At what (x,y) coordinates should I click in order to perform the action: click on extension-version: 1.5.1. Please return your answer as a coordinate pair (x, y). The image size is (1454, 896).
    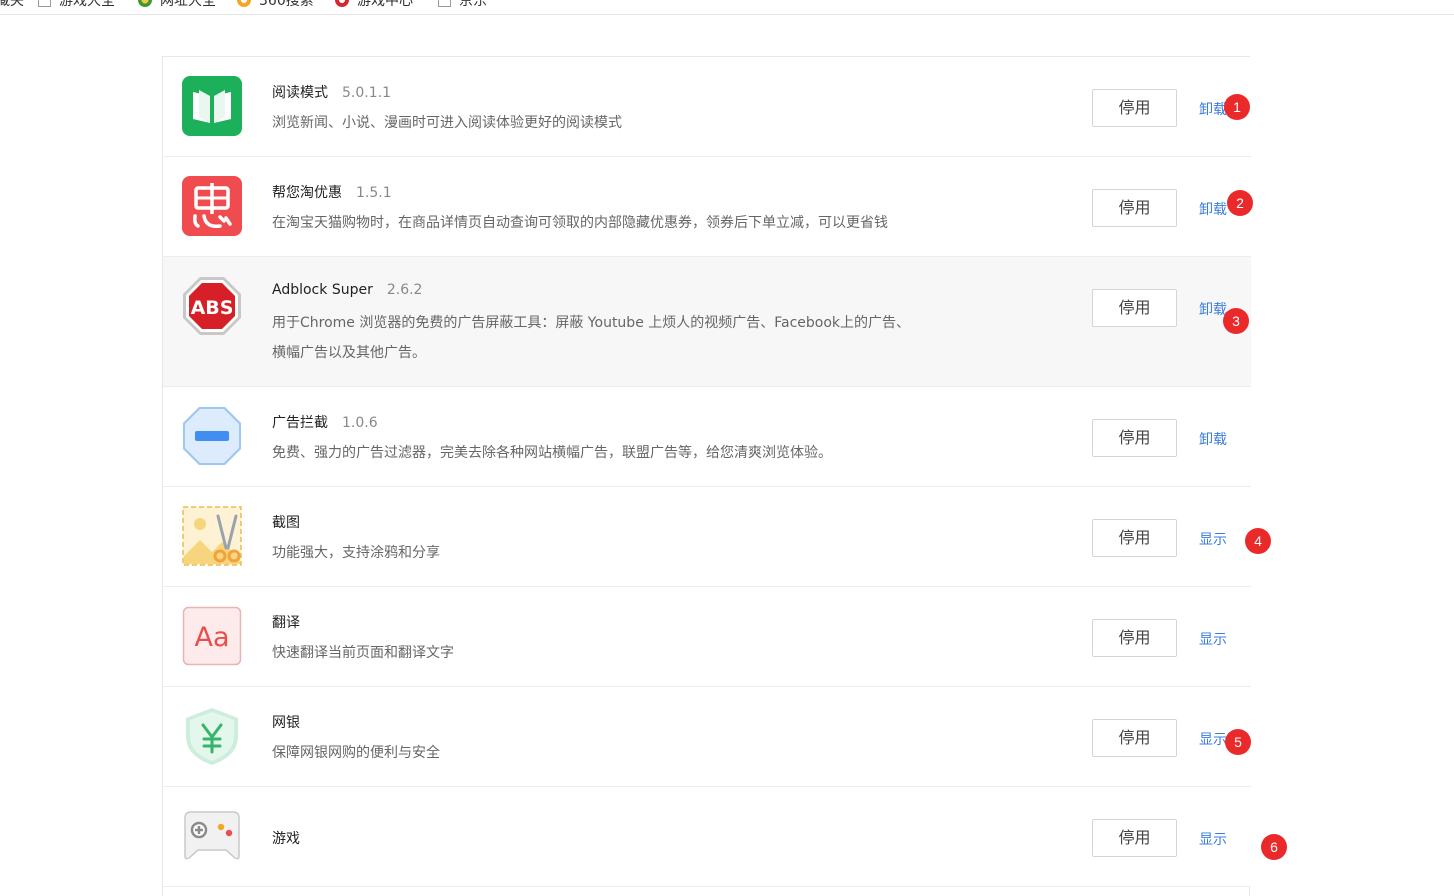
    Looking at the image, I should click on (374, 193).